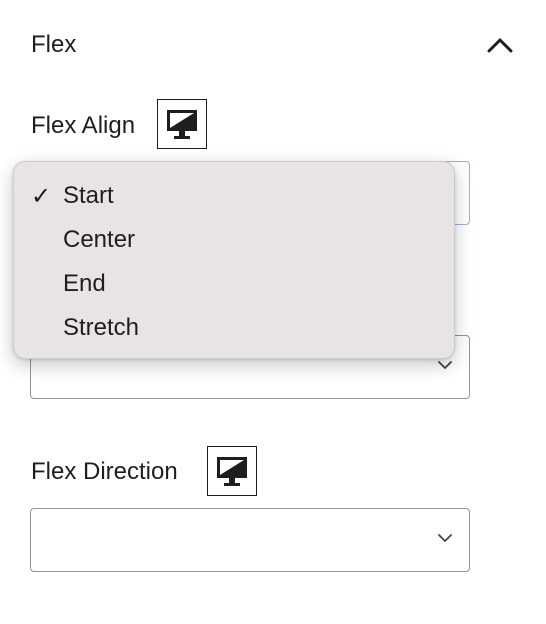  What do you see at coordinates (234, 240) in the screenshot?
I see `option-center: Center` at bounding box center [234, 240].